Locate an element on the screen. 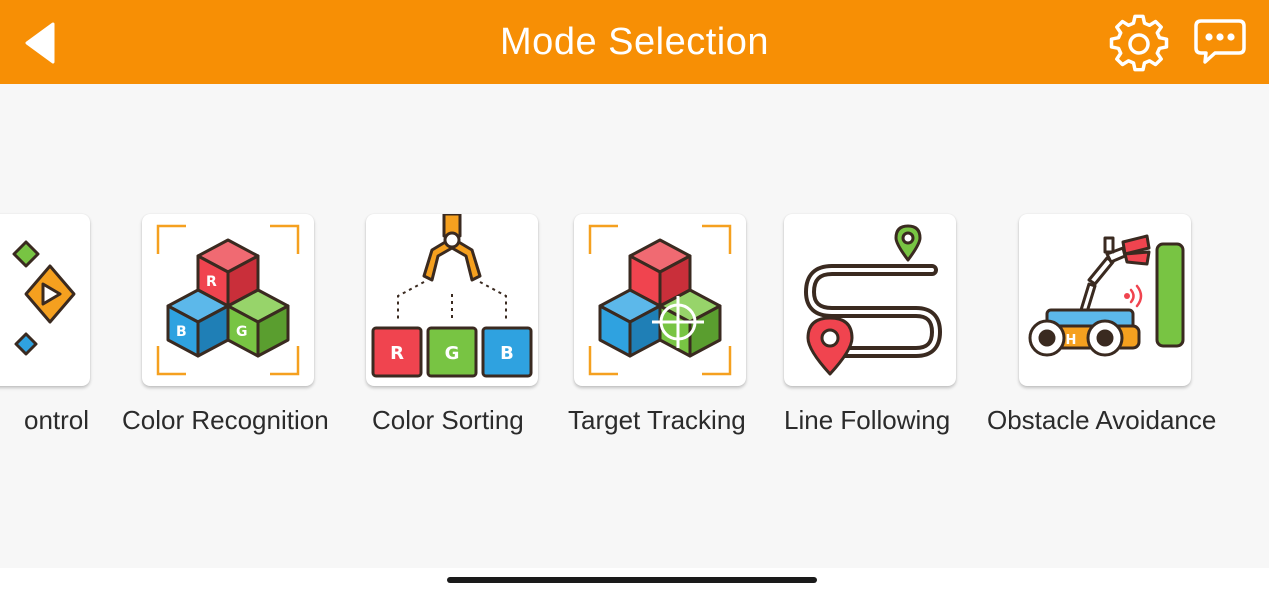  mode-tile-obstacle-avoidance: H is located at coordinates (1105, 300).